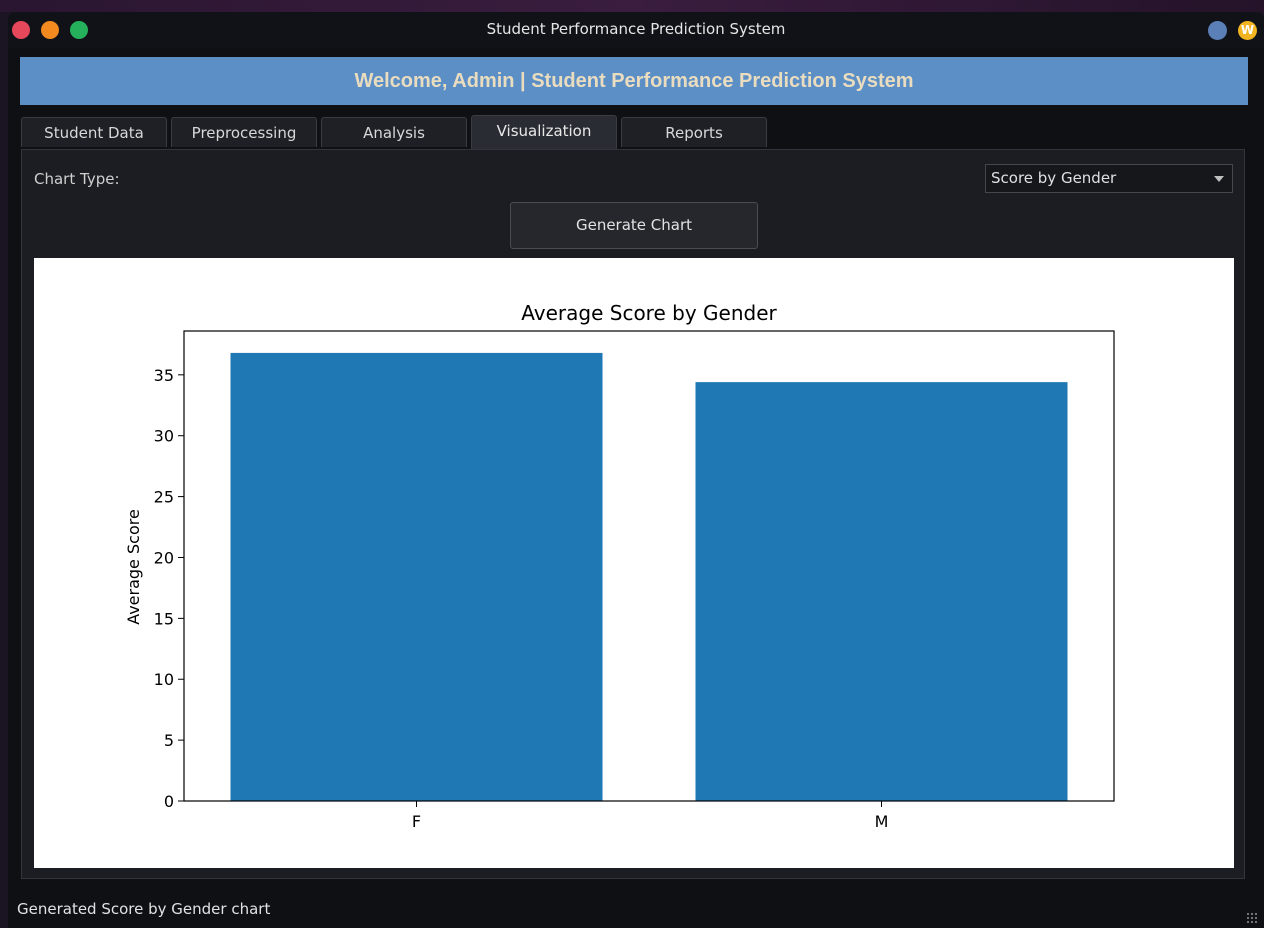  Describe the element at coordinates (416, 821) in the screenshot. I see `x-tick-label: F` at that location.